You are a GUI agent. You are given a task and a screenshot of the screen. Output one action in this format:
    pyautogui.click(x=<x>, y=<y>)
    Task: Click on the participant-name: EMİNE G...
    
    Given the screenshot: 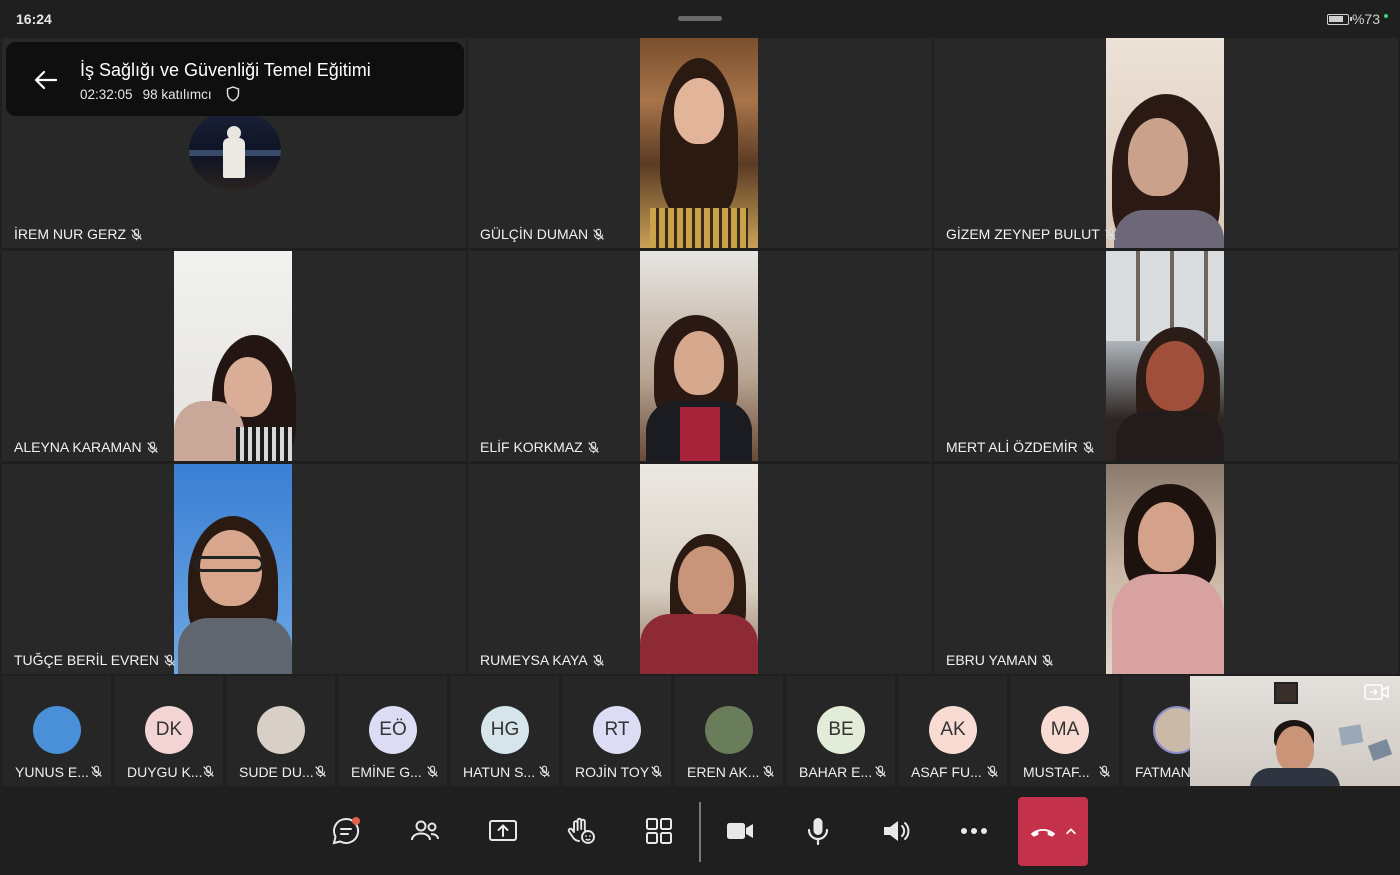 What is the action you would take?
    pyautogui.click(x=386, y=772)
    